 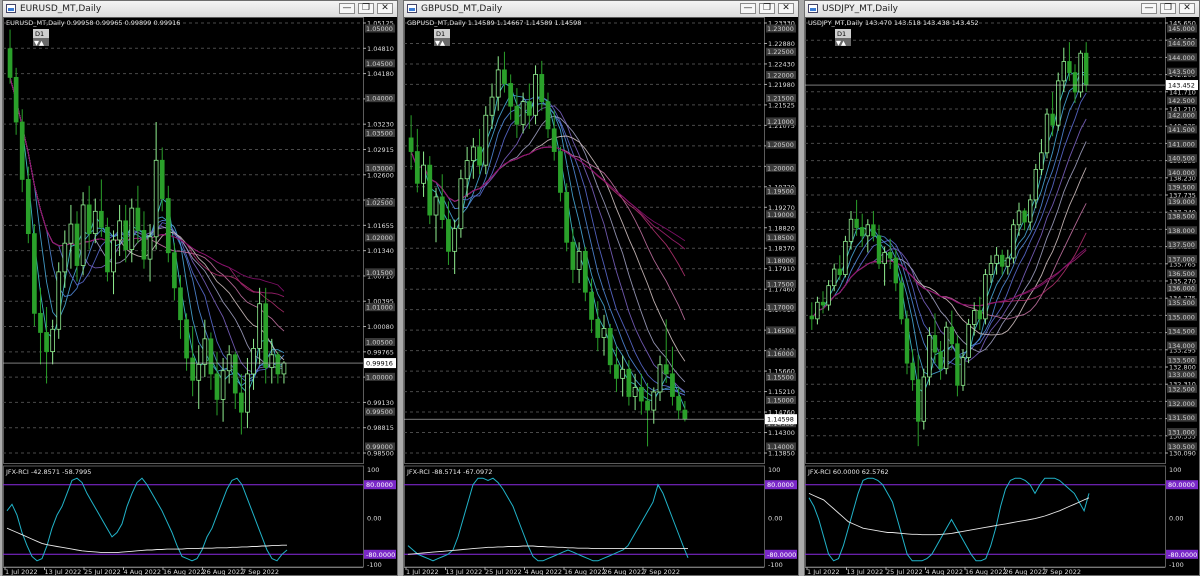 I want to click on price-tick-label: 1.18820, so click(x=781, y=228).